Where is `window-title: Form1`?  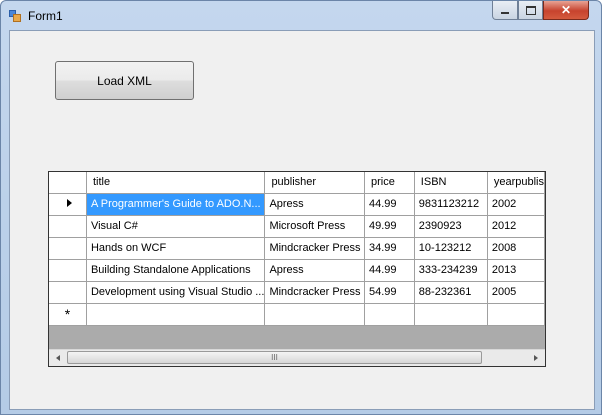
window-title: Form1 is located at coordinates (45, 16).